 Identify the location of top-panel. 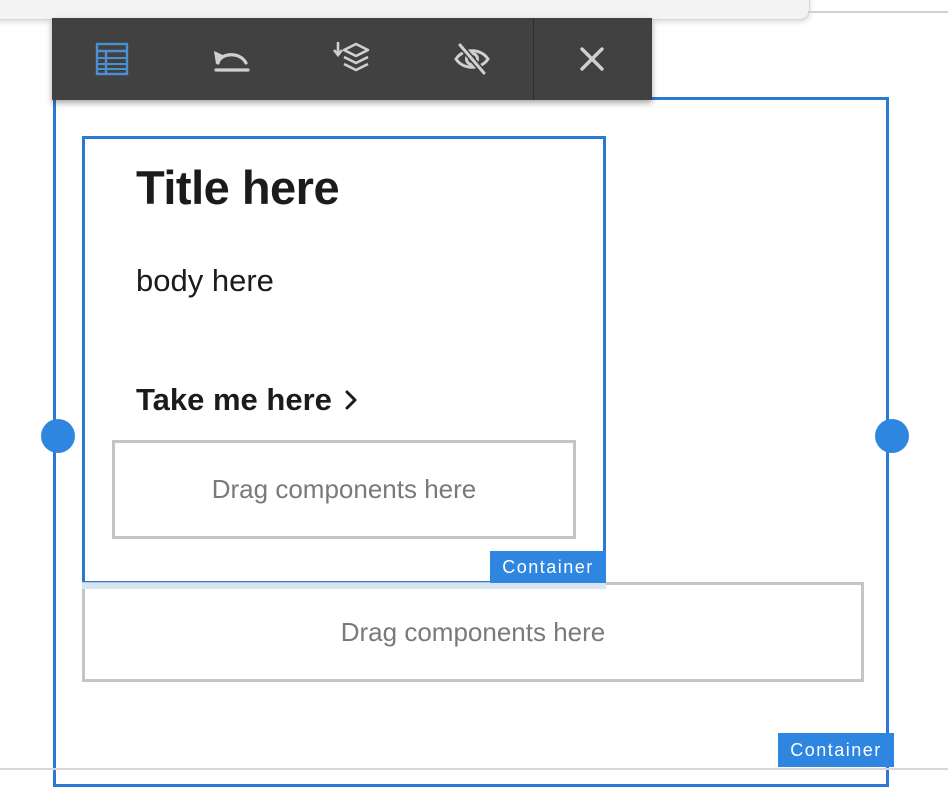
(405, 10).